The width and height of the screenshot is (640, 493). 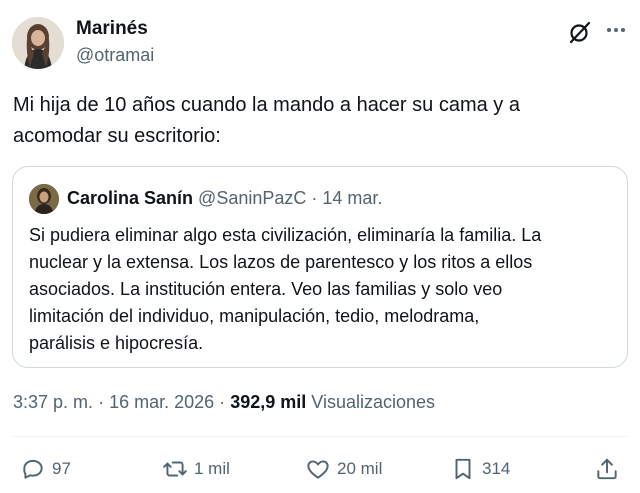 I want to click on grok-icon, so click(x=580, y=32).